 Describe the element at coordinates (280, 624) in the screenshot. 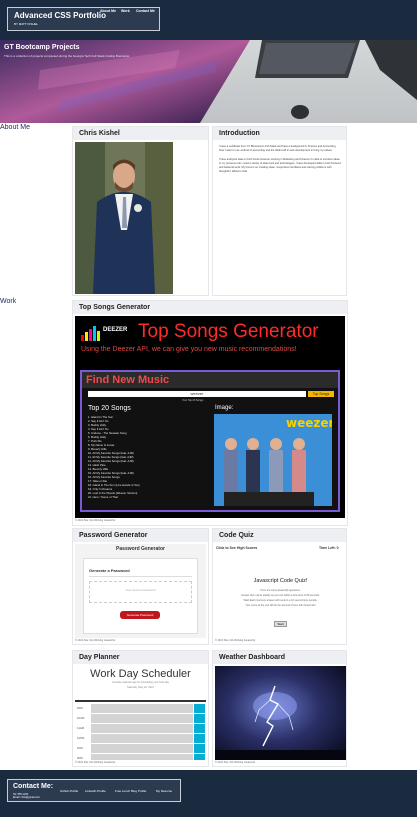

I see `start-quiz-button: Start` at that location.